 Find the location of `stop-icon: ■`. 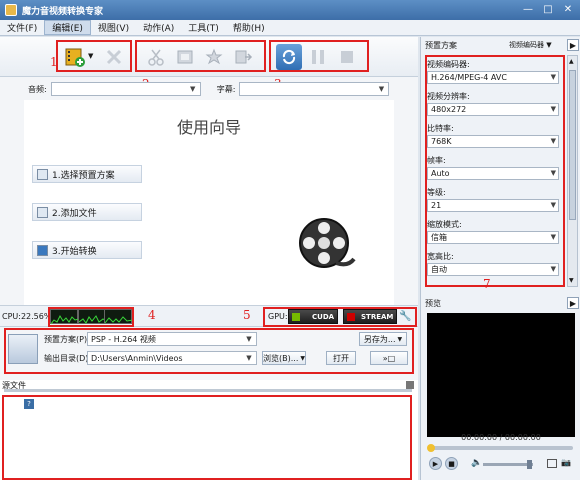

stop-icon: ■ is located at coordinates (451, 463).